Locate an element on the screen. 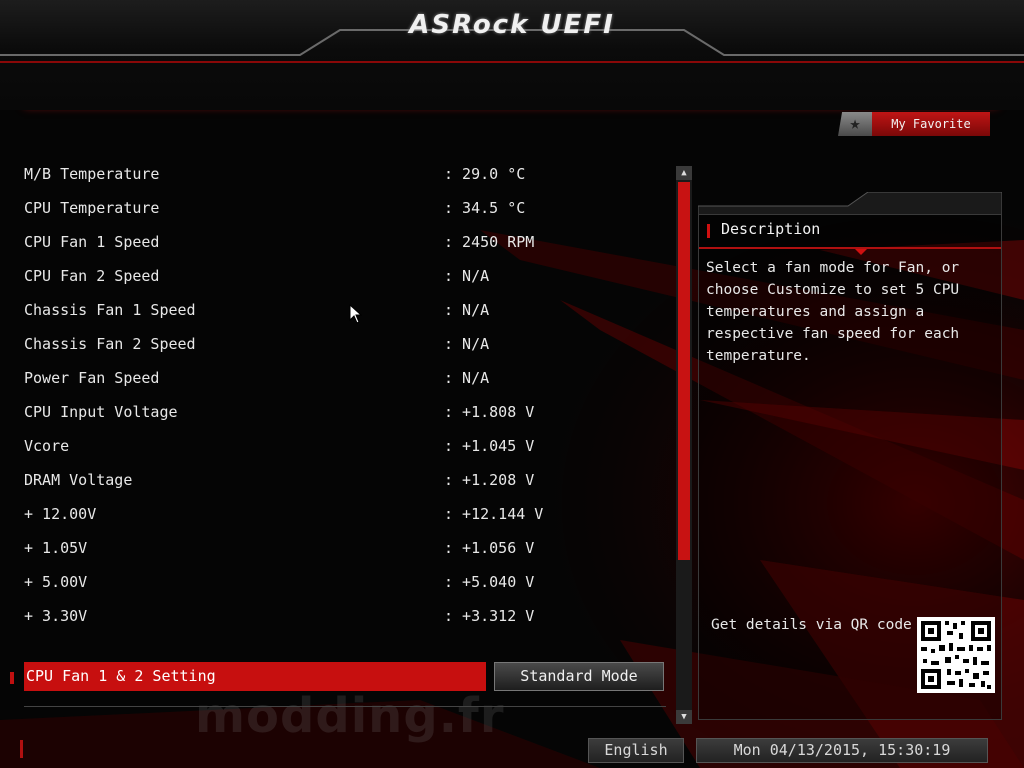  monitor-row: CPU Temperature : 34.5 °C is located at coordinates (344, 211).